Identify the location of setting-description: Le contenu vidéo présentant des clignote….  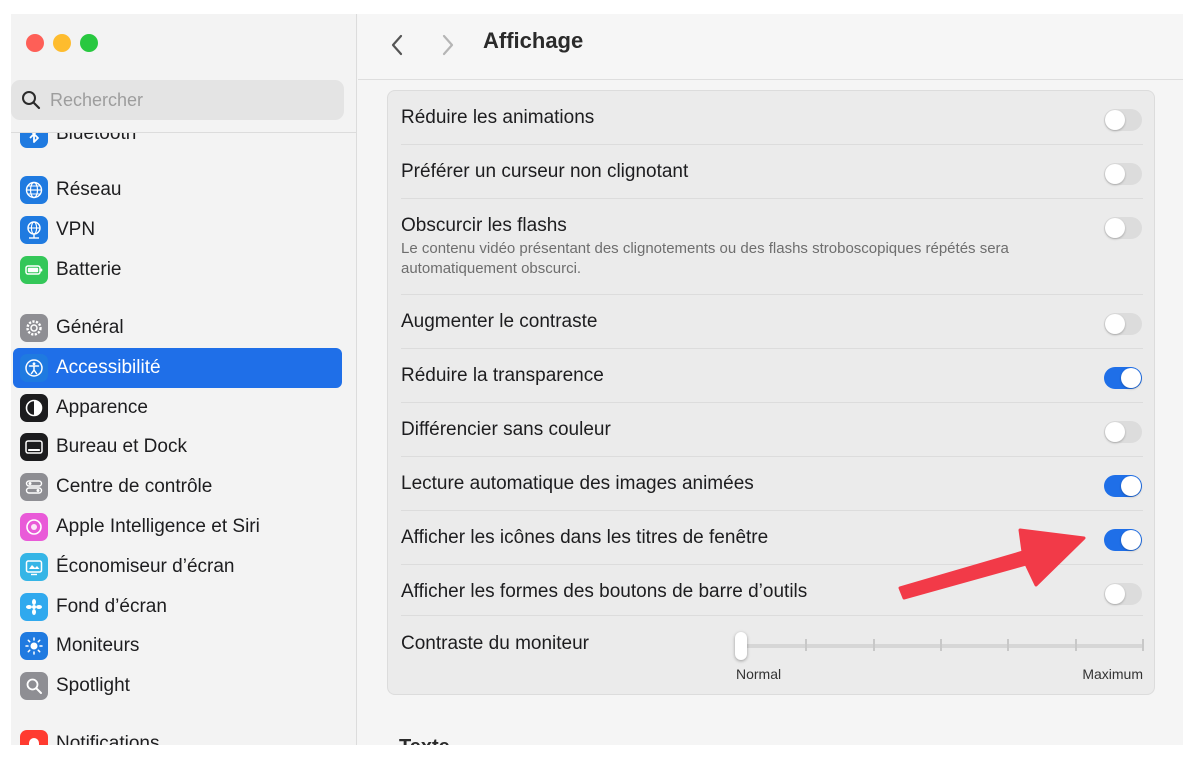
(705, 258).